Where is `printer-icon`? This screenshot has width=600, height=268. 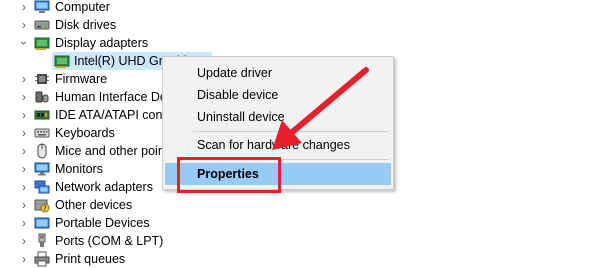 printer-icon is located at coordinates (42, 259).